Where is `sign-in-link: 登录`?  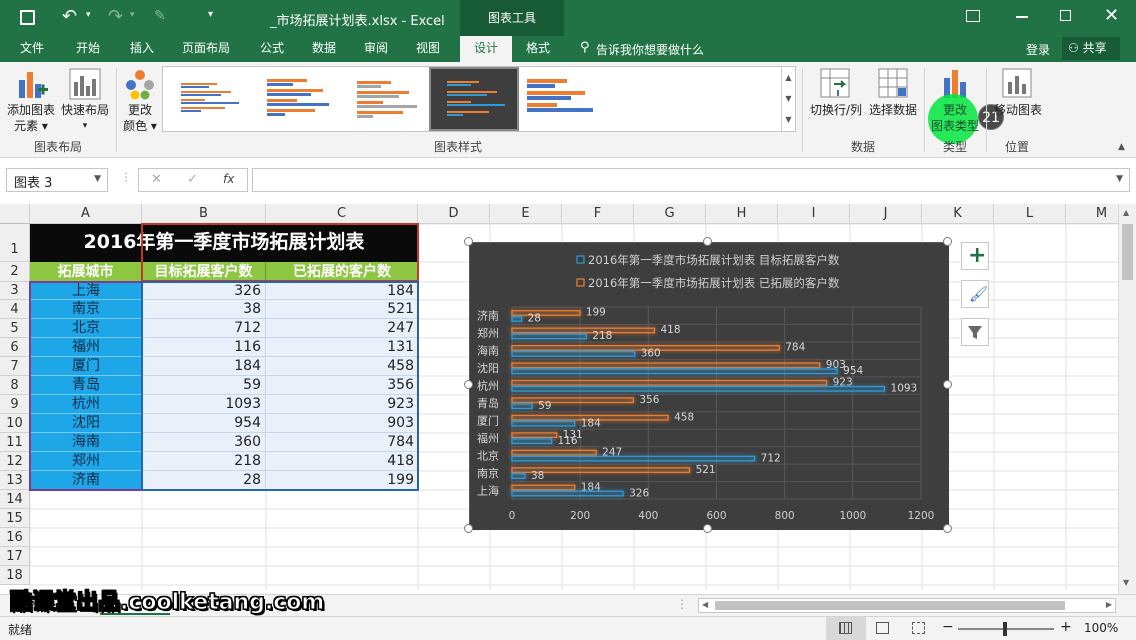 sign-in-link: 登录 is located at coordinates (1038, 49).